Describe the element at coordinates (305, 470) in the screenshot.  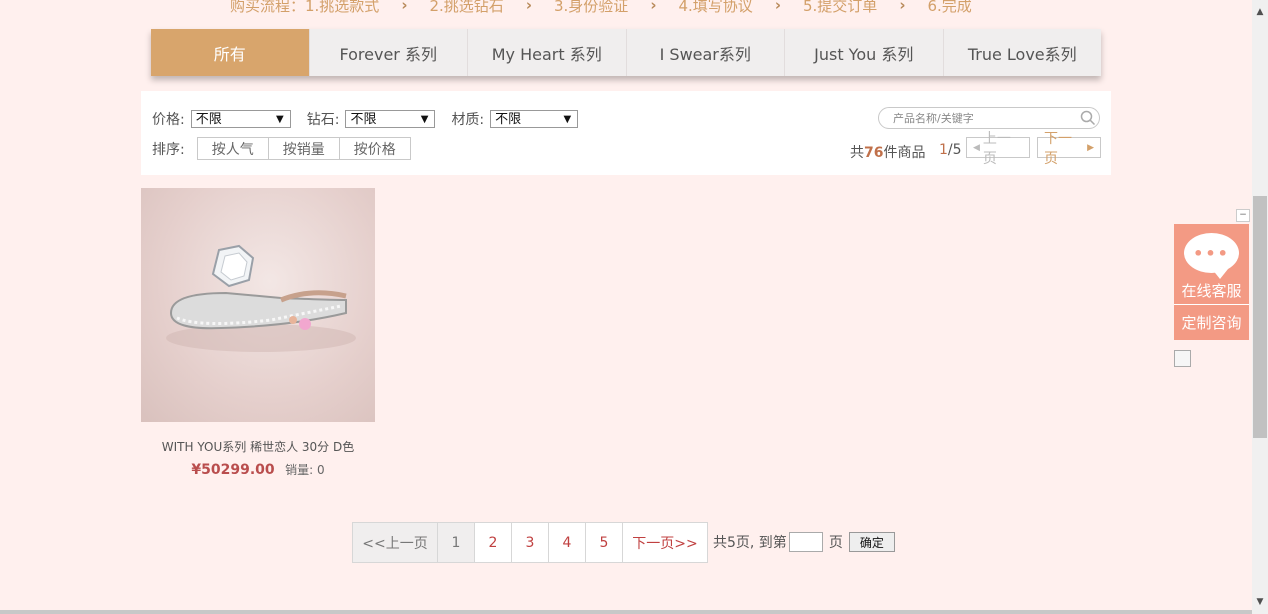
I see `product-sales: 销量: 0` at that location.